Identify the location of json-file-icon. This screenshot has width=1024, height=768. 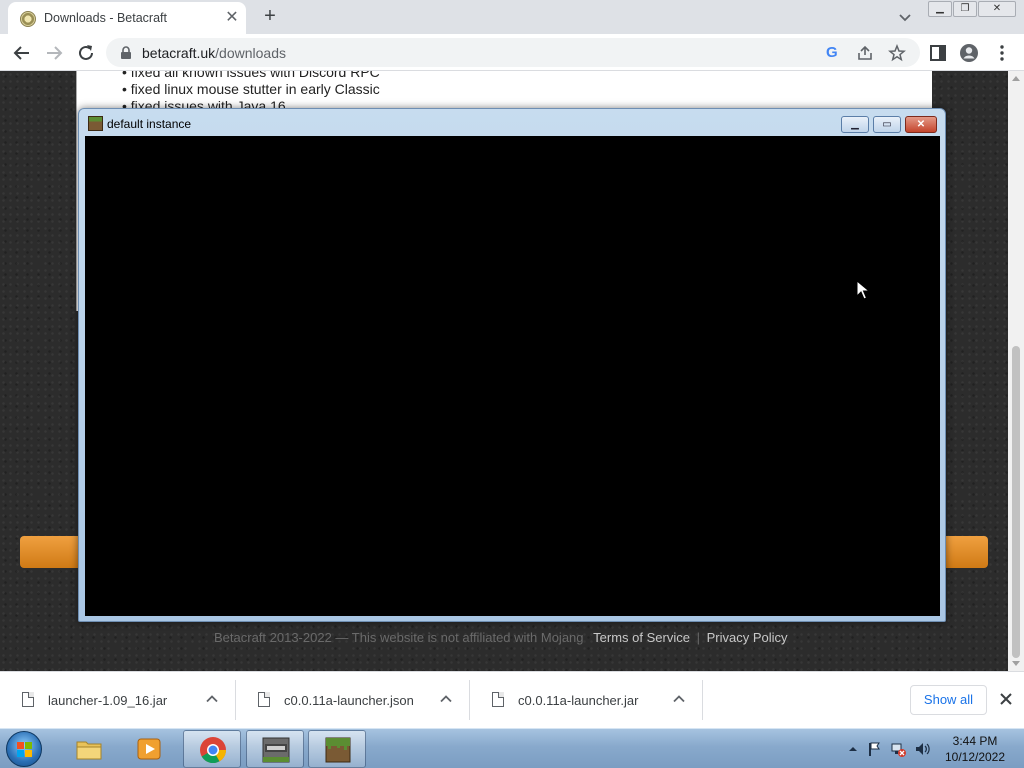
(264, 699).